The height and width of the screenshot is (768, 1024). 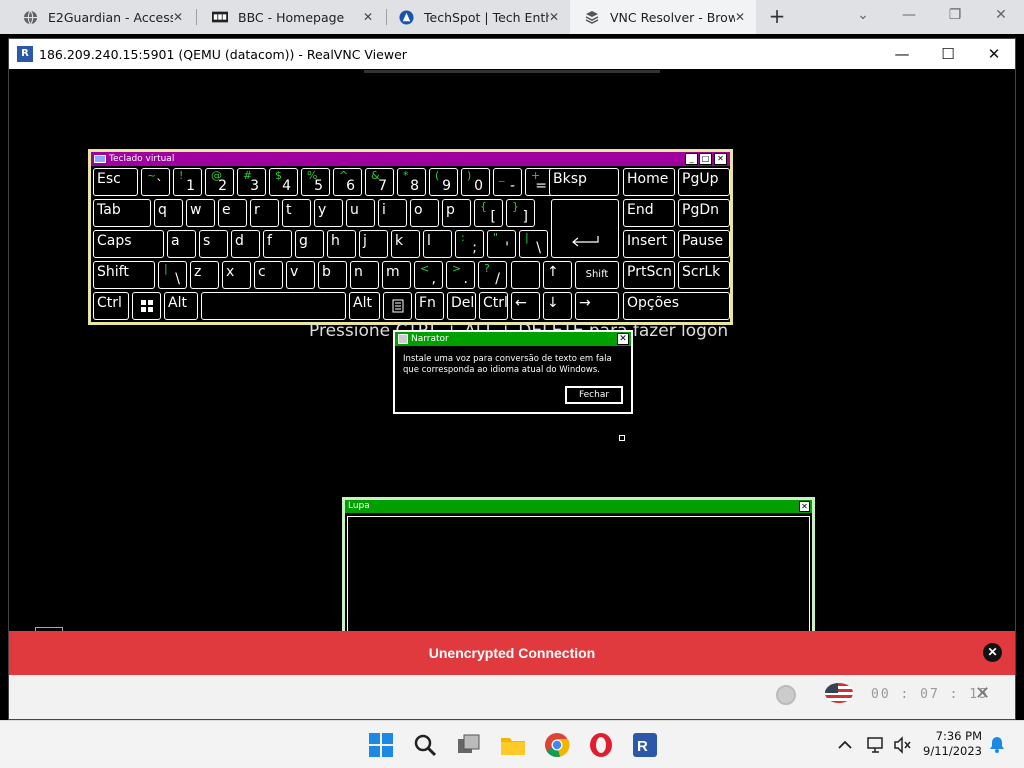 I want to click on key-char: ^ 6, so click(x=347, y=182).